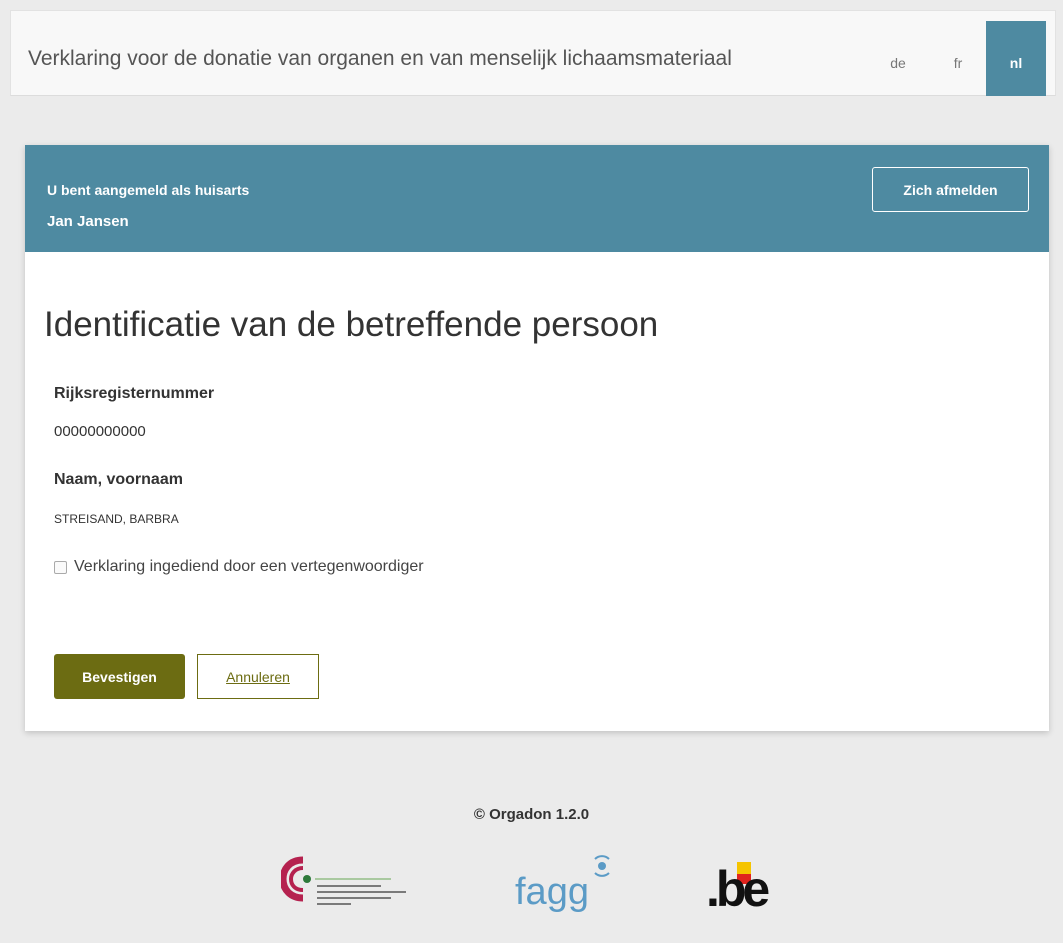 The image size is (1063, 943). Describe the element at coordinates (116, 519) in the screenshot. I see `name-value: STREISAND, BARBRA` at that location.